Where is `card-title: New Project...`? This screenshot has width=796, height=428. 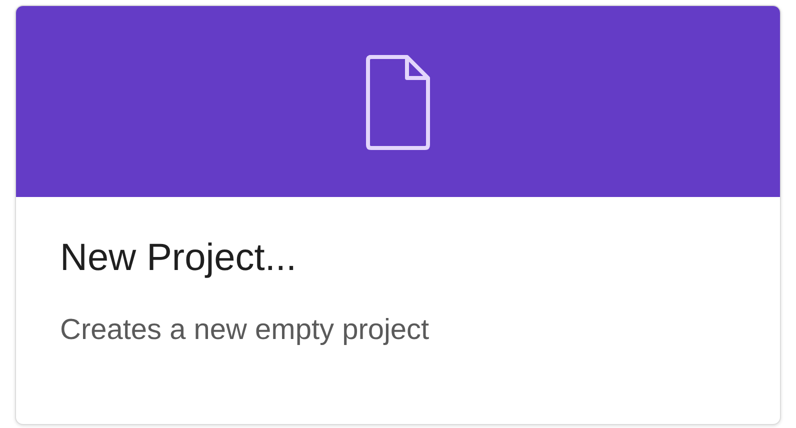 card-title: New Project... is located at coordinates (178, 258).